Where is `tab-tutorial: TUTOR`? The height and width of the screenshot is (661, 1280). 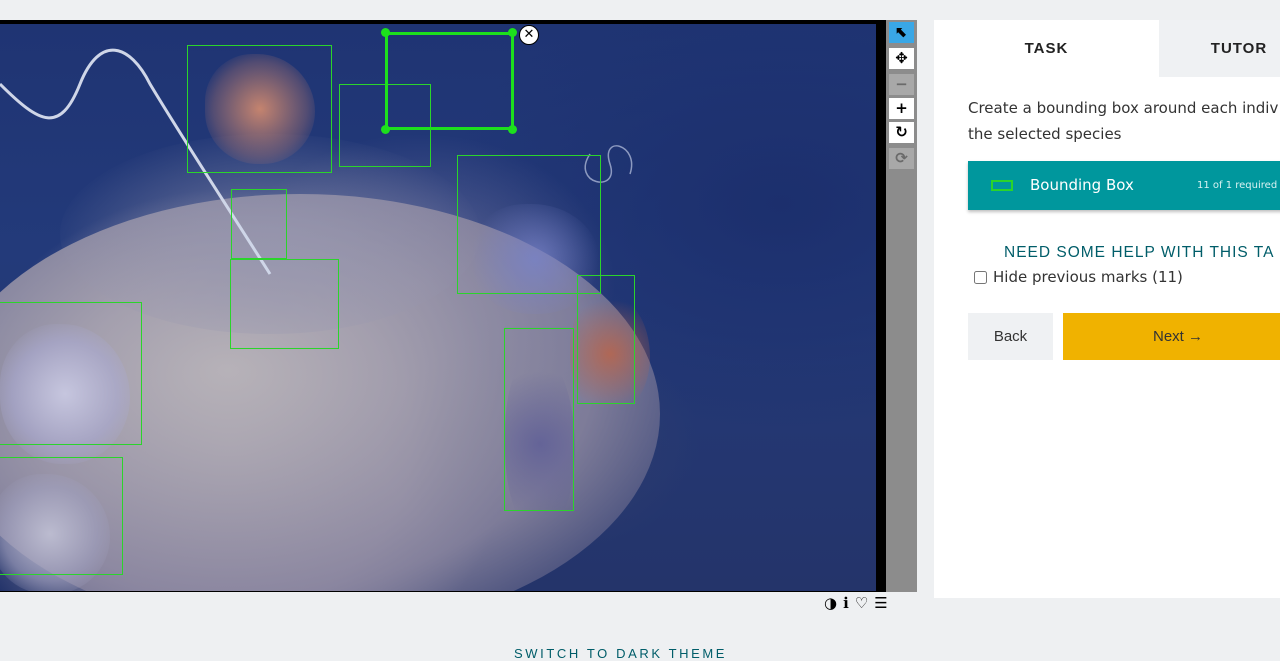
tab-tutorial: TUTOR is located at coordinates (1219, 48).